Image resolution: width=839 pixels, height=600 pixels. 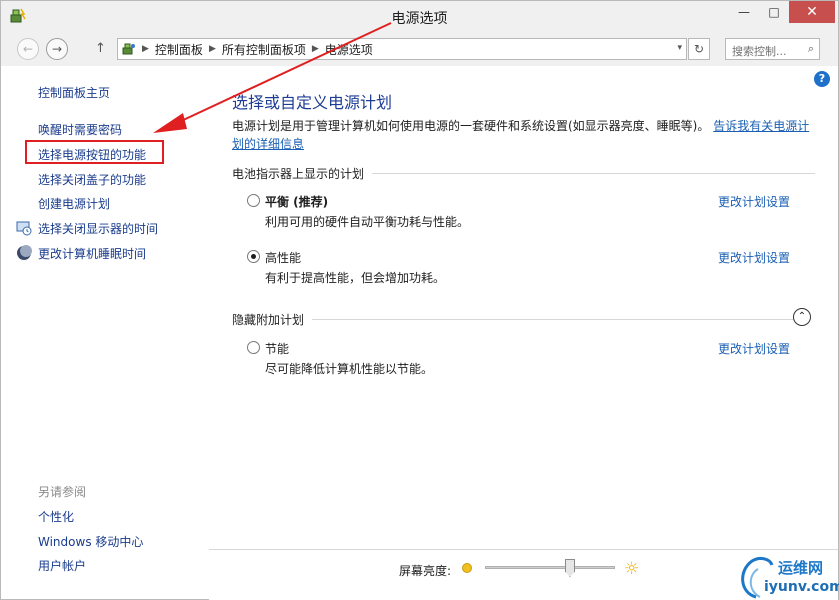 What do you see at coordinates (179, 49) in the screenshot?
I see `breadcrumb-control-panel: 控制面板` at bounding box center [179, 49].